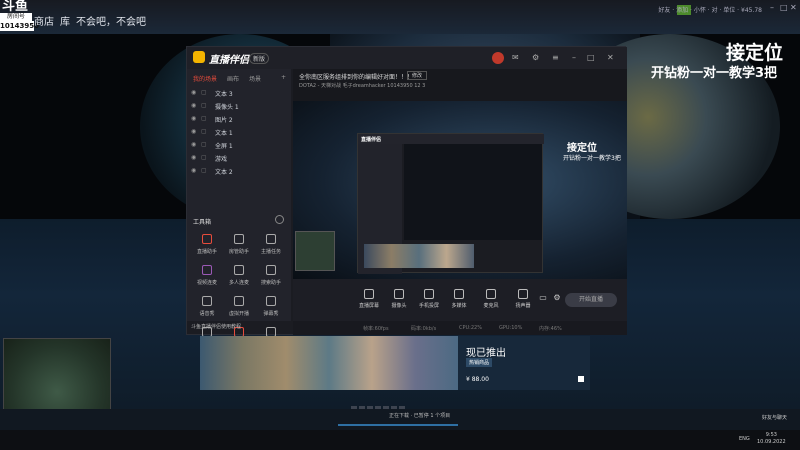 This screenshot has width=800, height=450. What do you see at coordinates (207, 279) in the screenshot?
I see `tool-video-link: 视频连麦` at bounding box center [207, 279].